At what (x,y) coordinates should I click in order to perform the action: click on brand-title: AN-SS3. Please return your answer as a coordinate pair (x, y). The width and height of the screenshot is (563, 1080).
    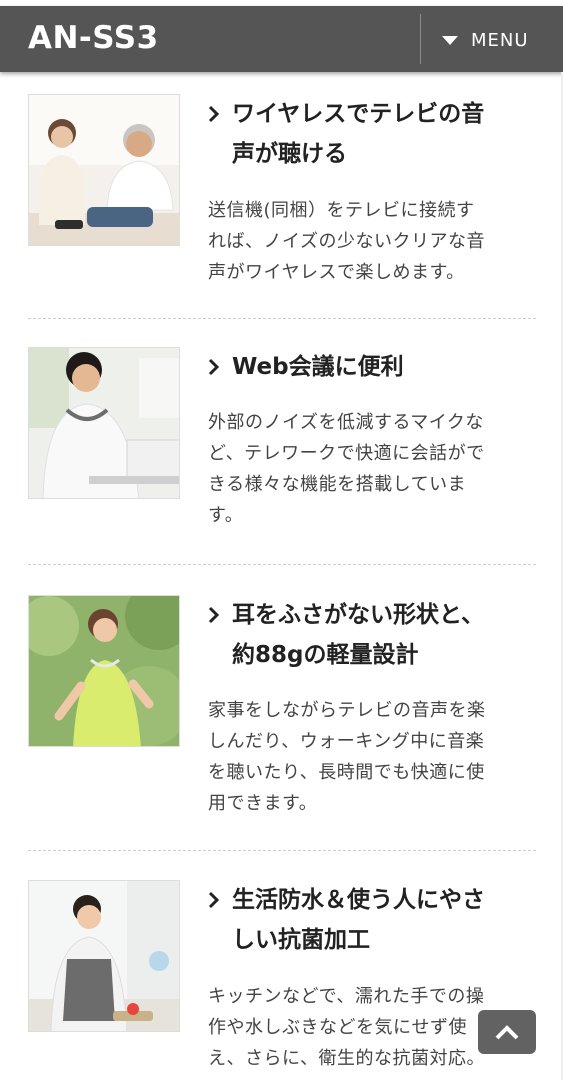
    Looking at the image, I should click on (93, 38).